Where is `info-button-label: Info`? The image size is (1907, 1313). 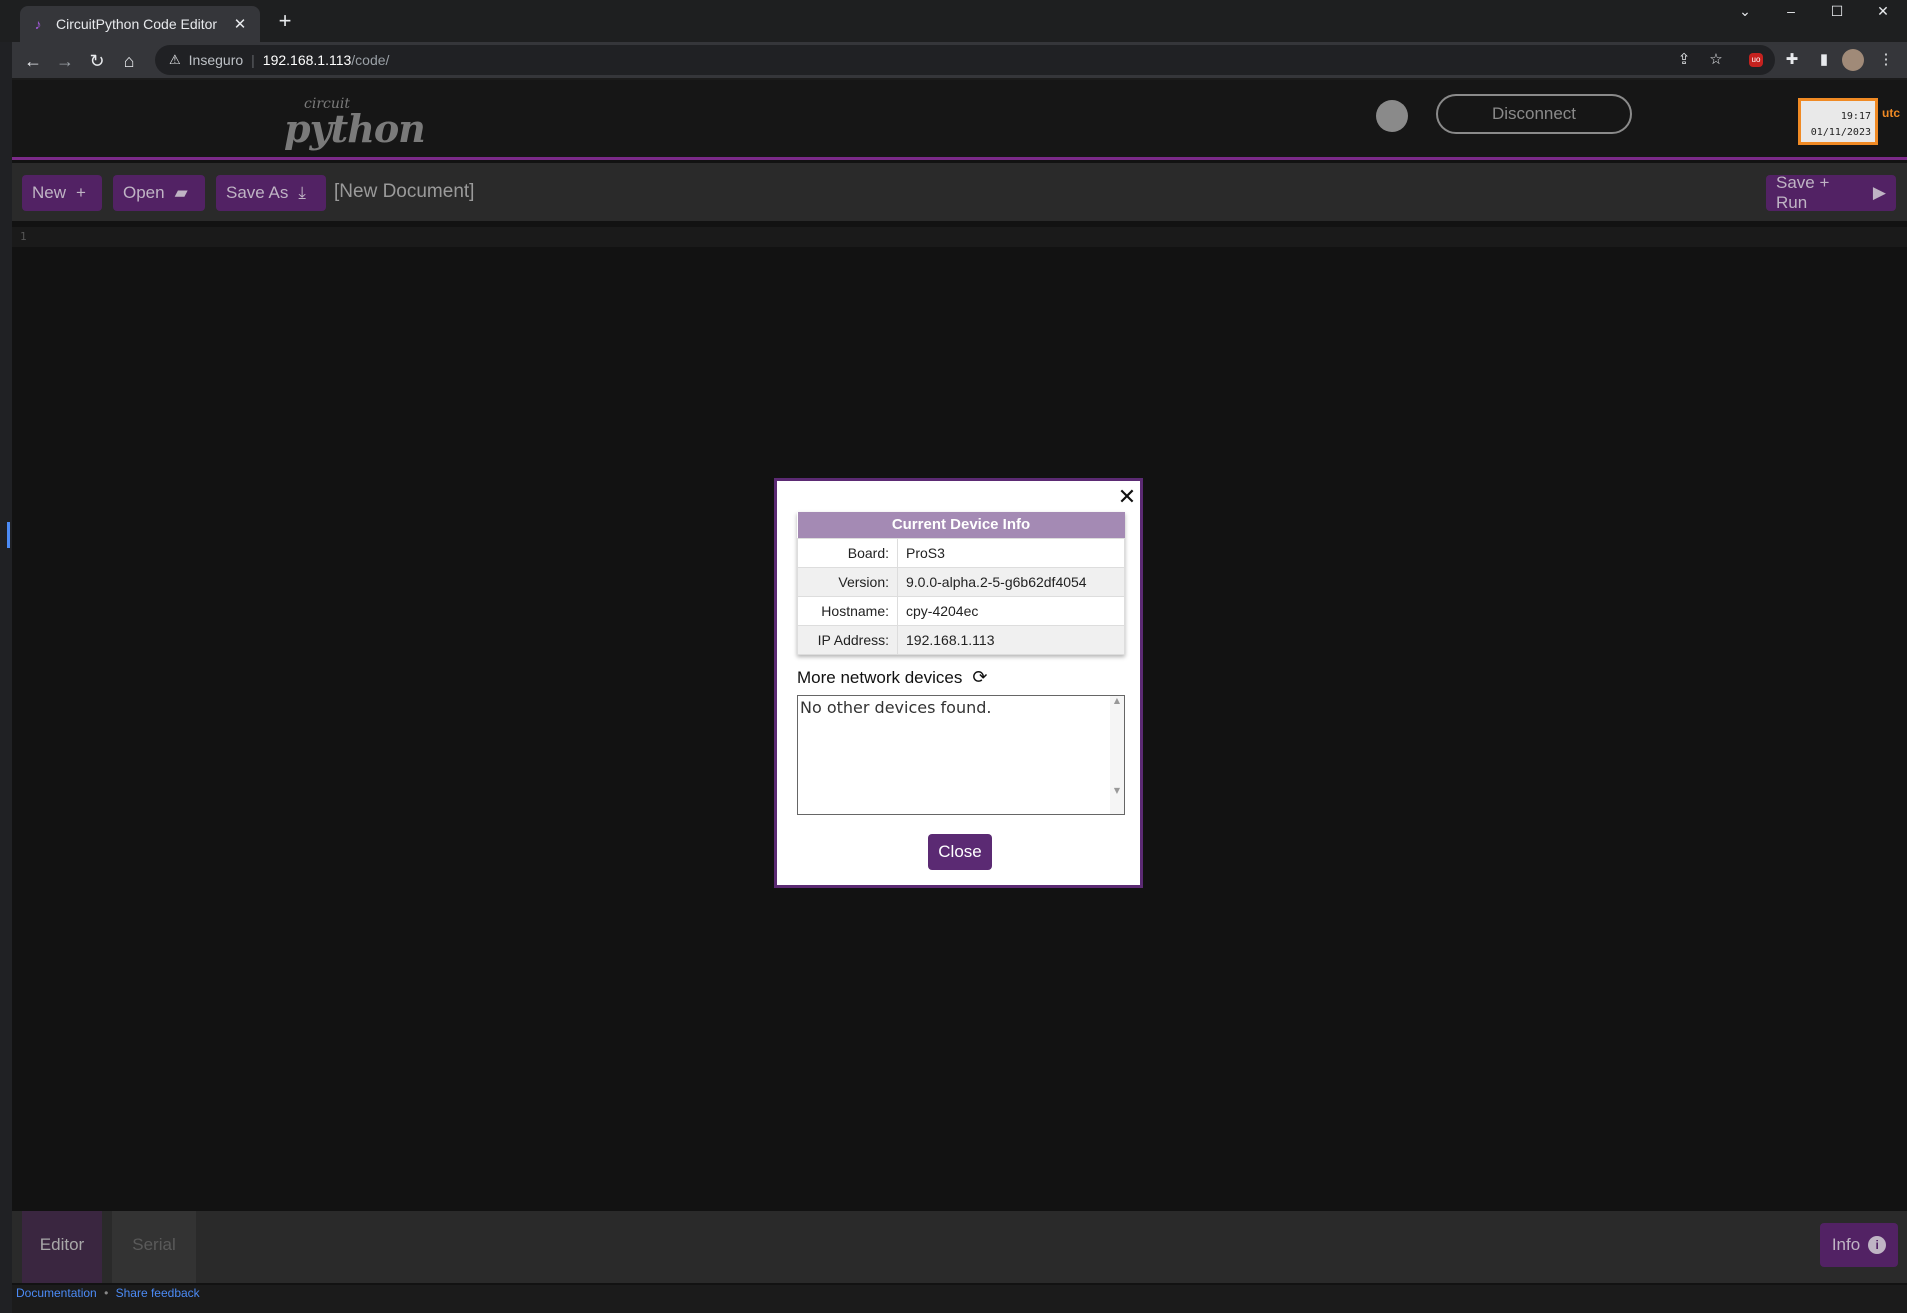
info-button-label: Info is located at coordinates (1846, 1244).